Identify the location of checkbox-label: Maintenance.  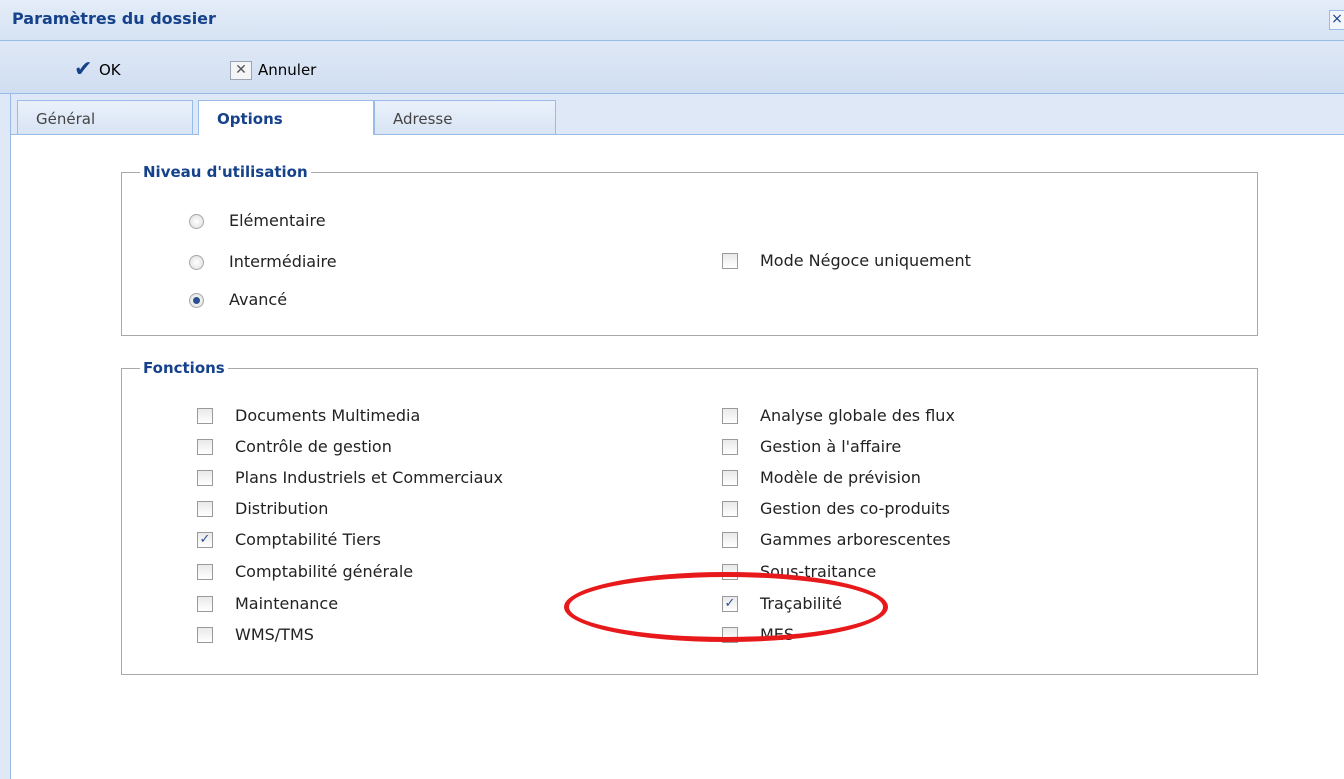
(287, 603).